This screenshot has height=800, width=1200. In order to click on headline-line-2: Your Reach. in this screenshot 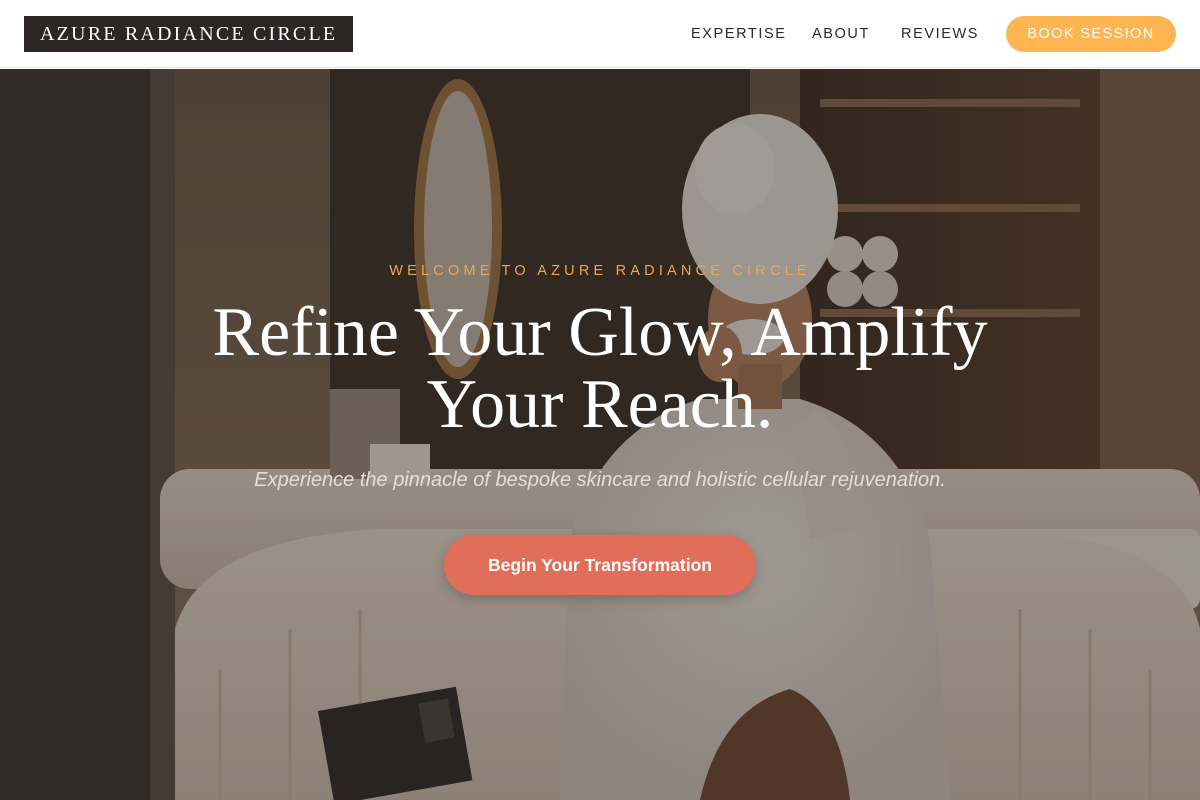, I will do `click(600, 404)`.